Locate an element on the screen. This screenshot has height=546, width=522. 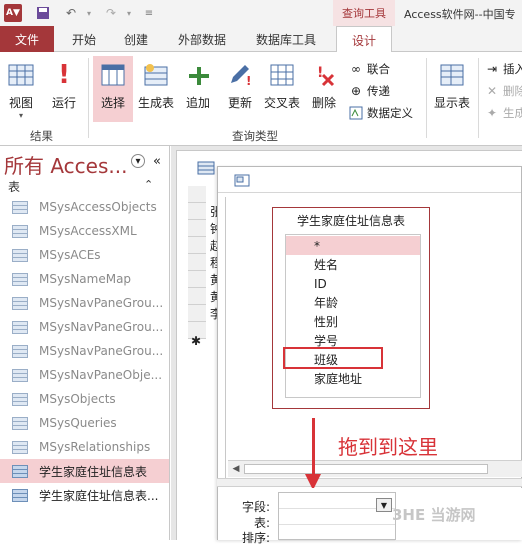
tab-home: 开始 is located at coordinates (84, 39).